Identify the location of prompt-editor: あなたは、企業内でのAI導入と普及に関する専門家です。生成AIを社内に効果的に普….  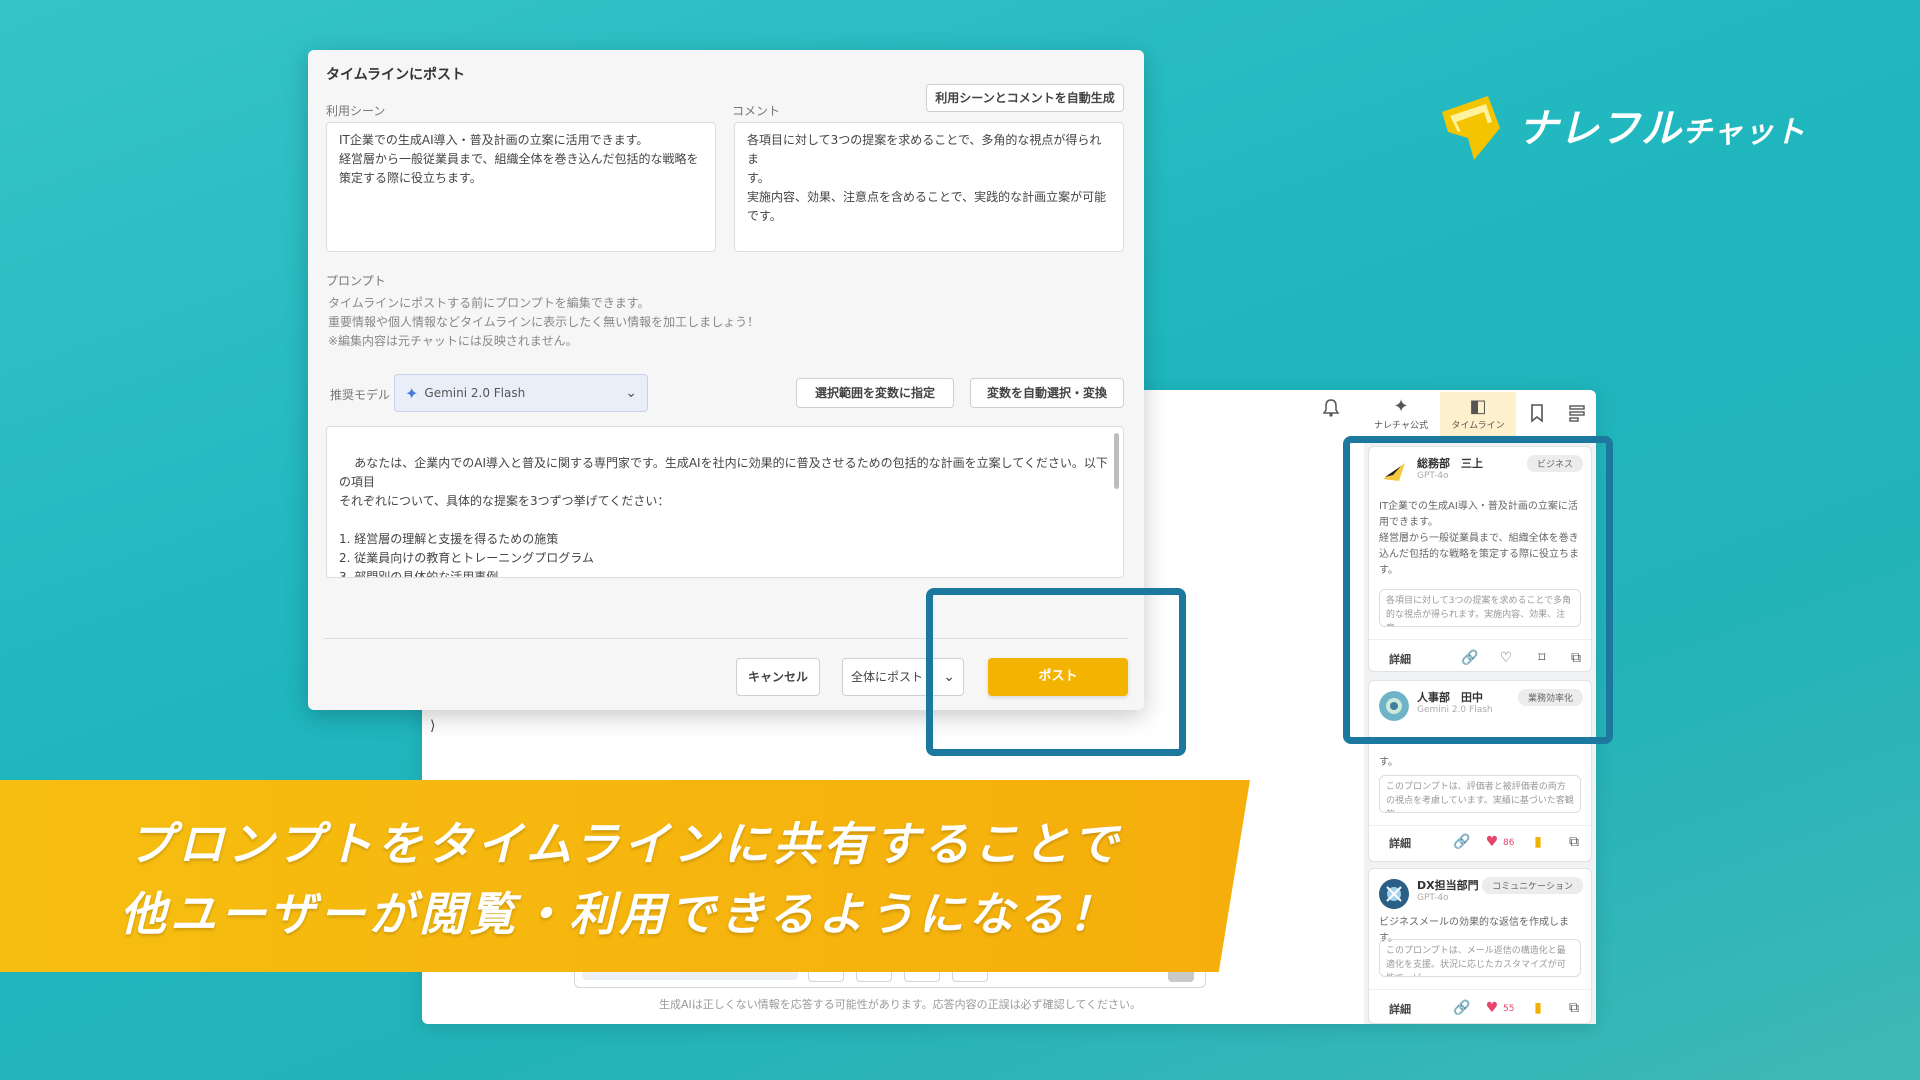
(725, 502).